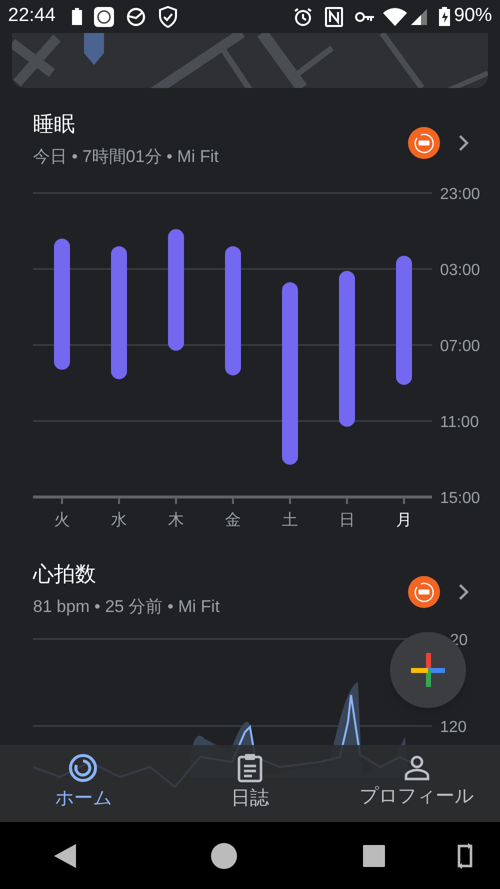  I want to click on circle-icon, so click(83, 768).